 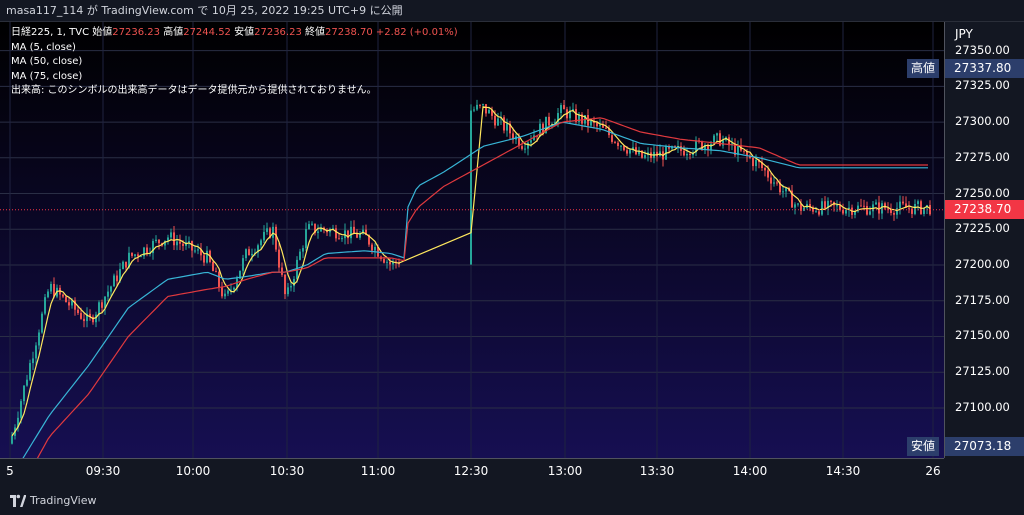 I want to click on currency-label: JPY, so click(x=964, y=34).